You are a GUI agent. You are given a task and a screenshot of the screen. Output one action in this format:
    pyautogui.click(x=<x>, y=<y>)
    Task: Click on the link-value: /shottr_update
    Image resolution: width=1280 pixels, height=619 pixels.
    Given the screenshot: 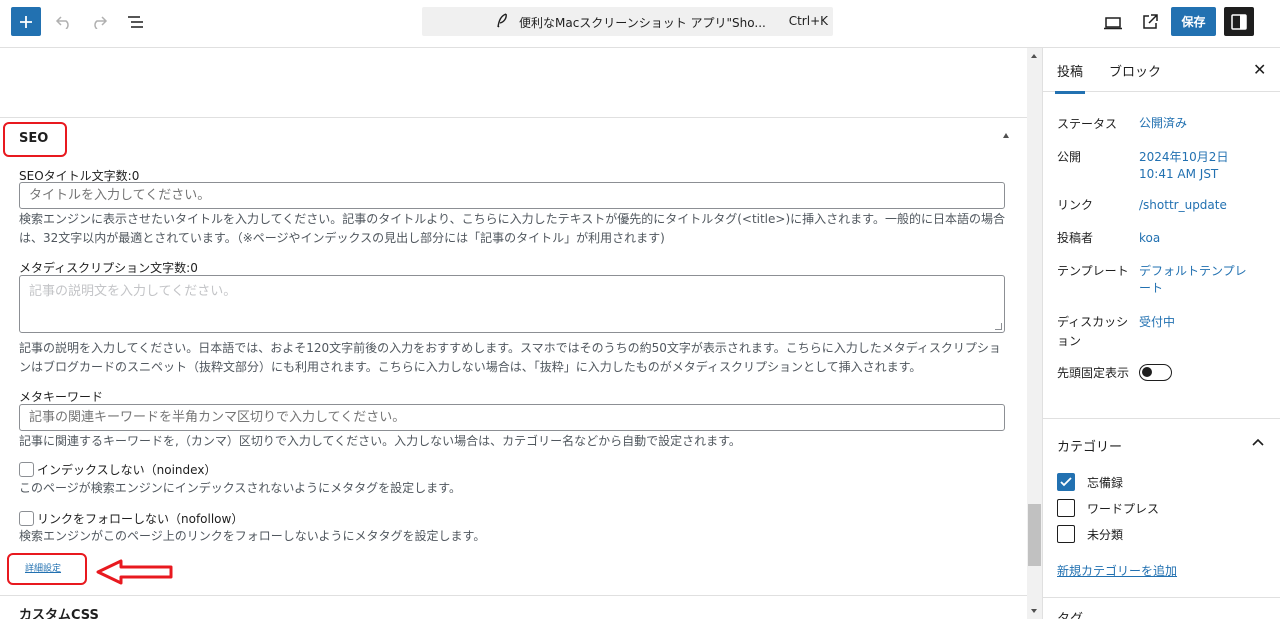 What is the action you would take?
    pyautogui.click(x=1198, y=205)
    